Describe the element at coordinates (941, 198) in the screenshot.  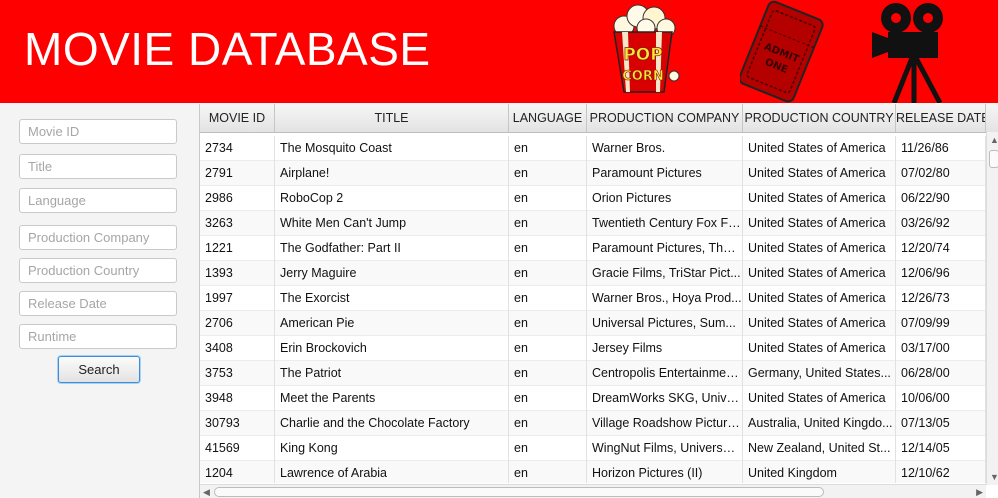
I see `table-cell: 06/22/90` at that location.